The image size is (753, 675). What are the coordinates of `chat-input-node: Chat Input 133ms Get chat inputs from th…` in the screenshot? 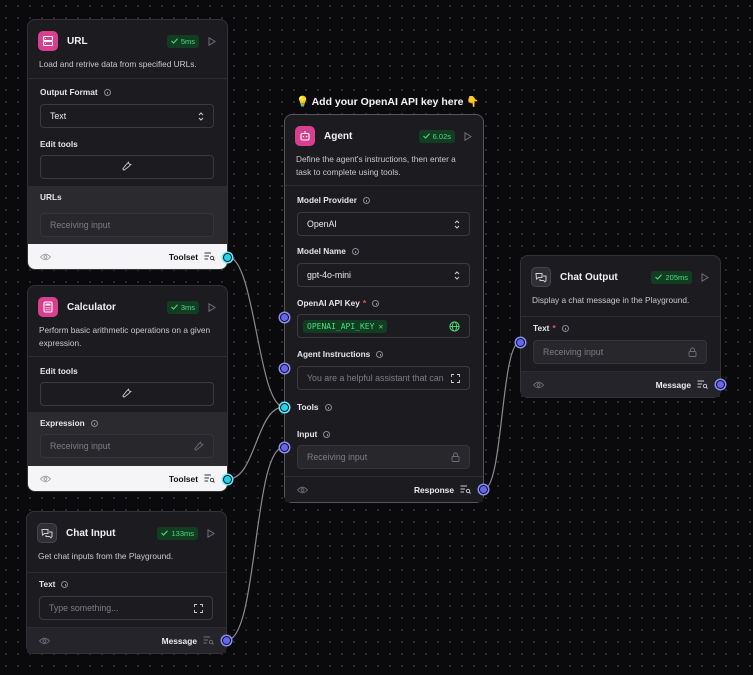 It's located at (128, 582).